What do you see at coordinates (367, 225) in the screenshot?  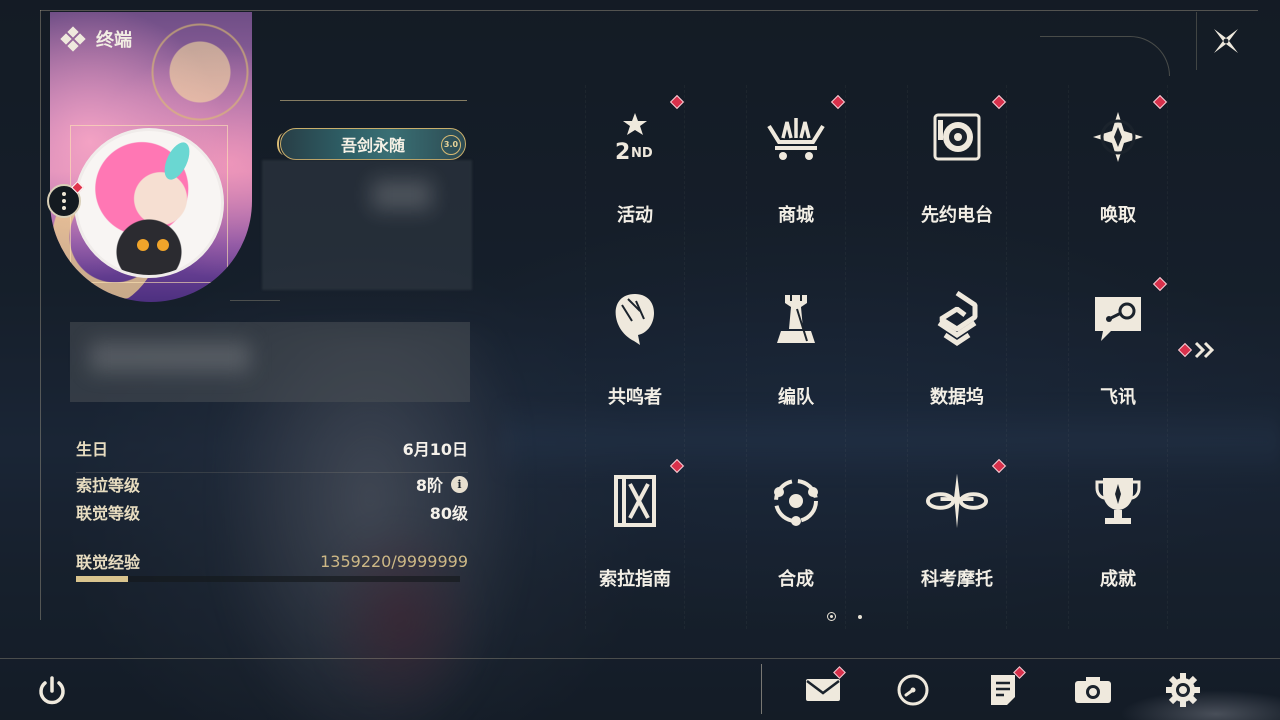 I see `blurred-info` at bounding box center [367, 225].